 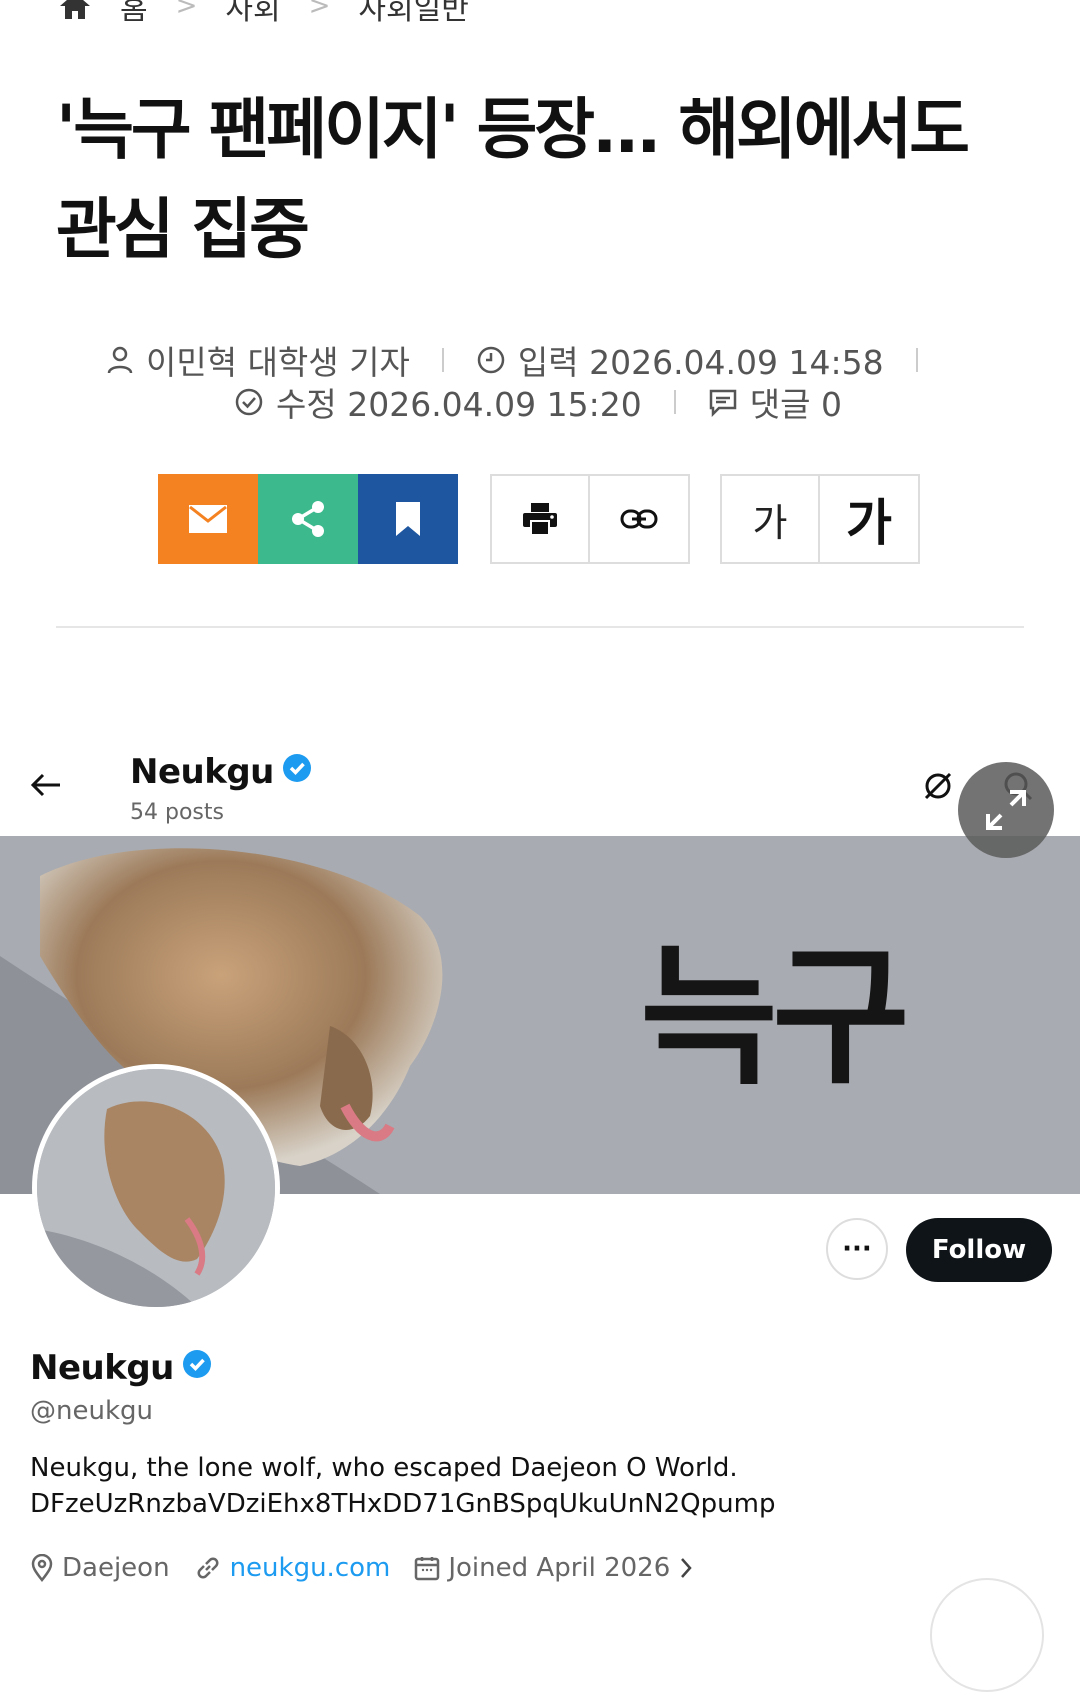 I want to click on font-decrease-button: 가, so click(x=770, y=519).